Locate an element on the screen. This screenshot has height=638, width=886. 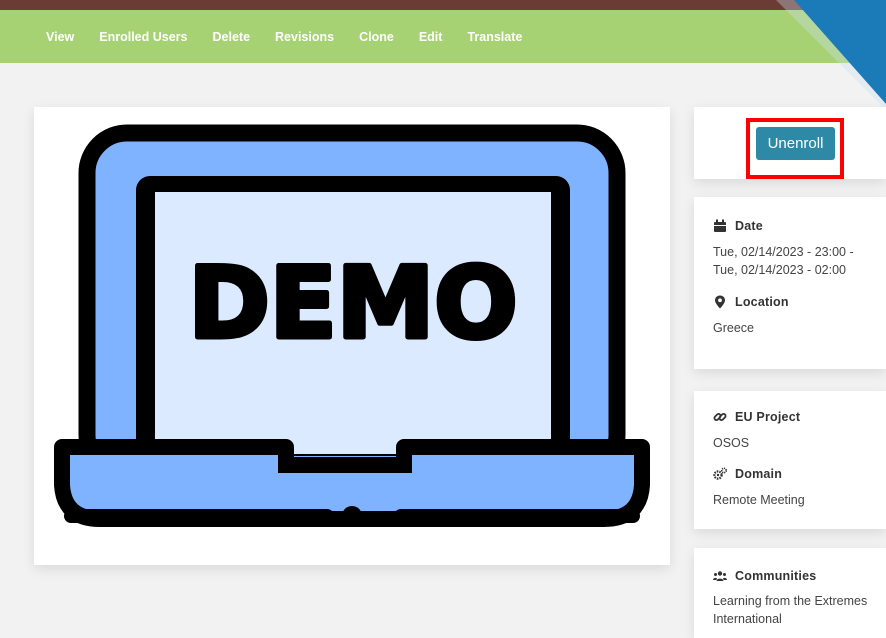
project-info-card: EU Project OSOS Domain Remote Meeting is located at coordinates (790, 460).